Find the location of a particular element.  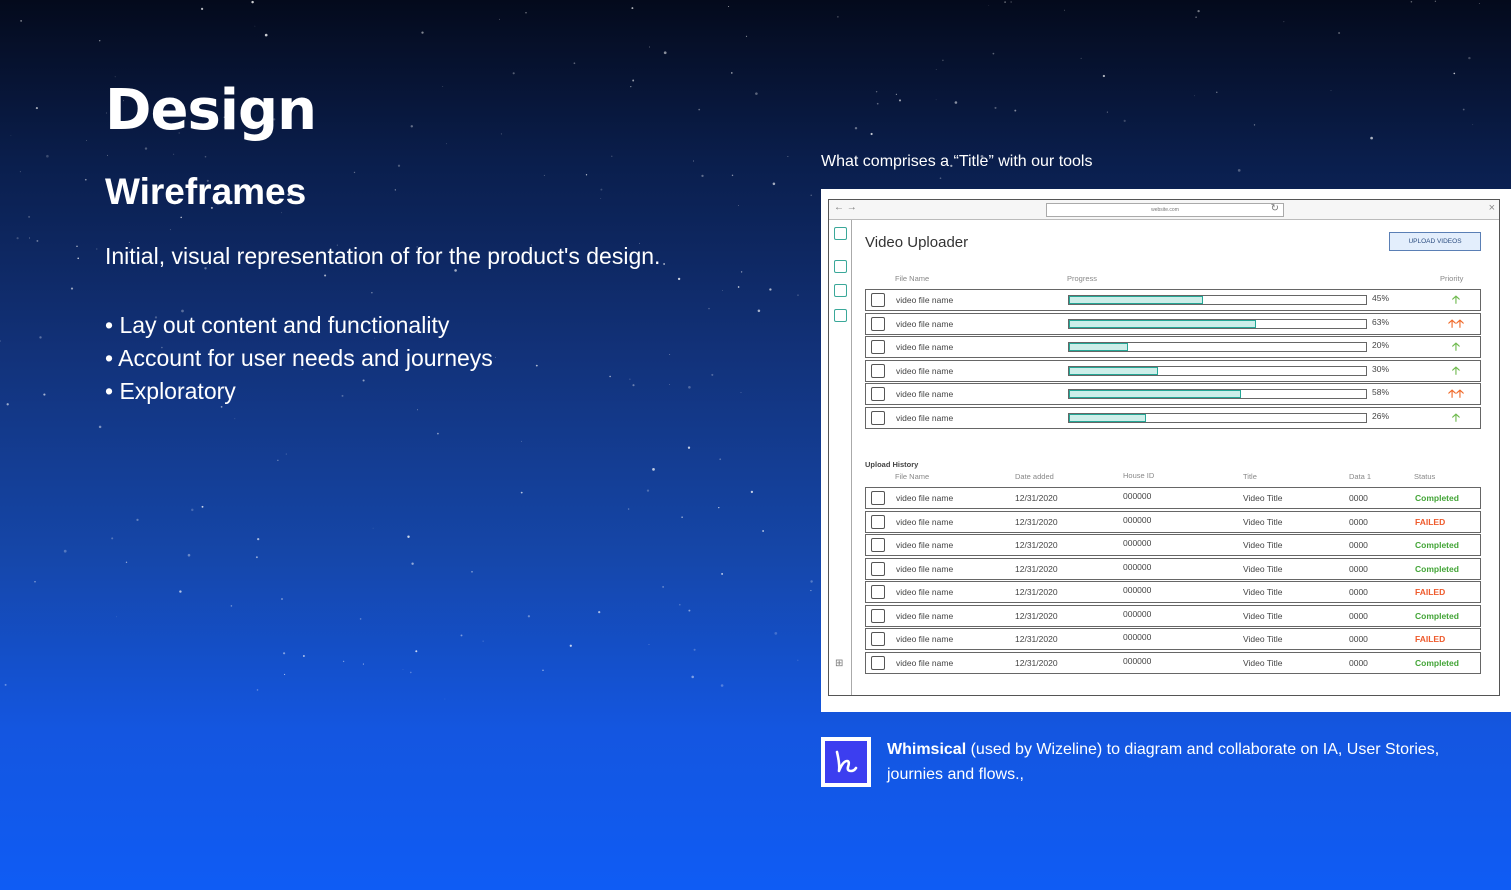

bullet-item: • Exploratory is located at coordinates (170, 391).